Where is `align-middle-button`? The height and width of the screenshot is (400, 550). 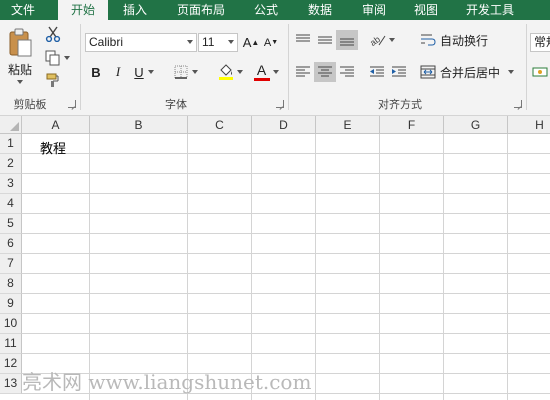 align-middle-button is located at coordinates (325, 40).